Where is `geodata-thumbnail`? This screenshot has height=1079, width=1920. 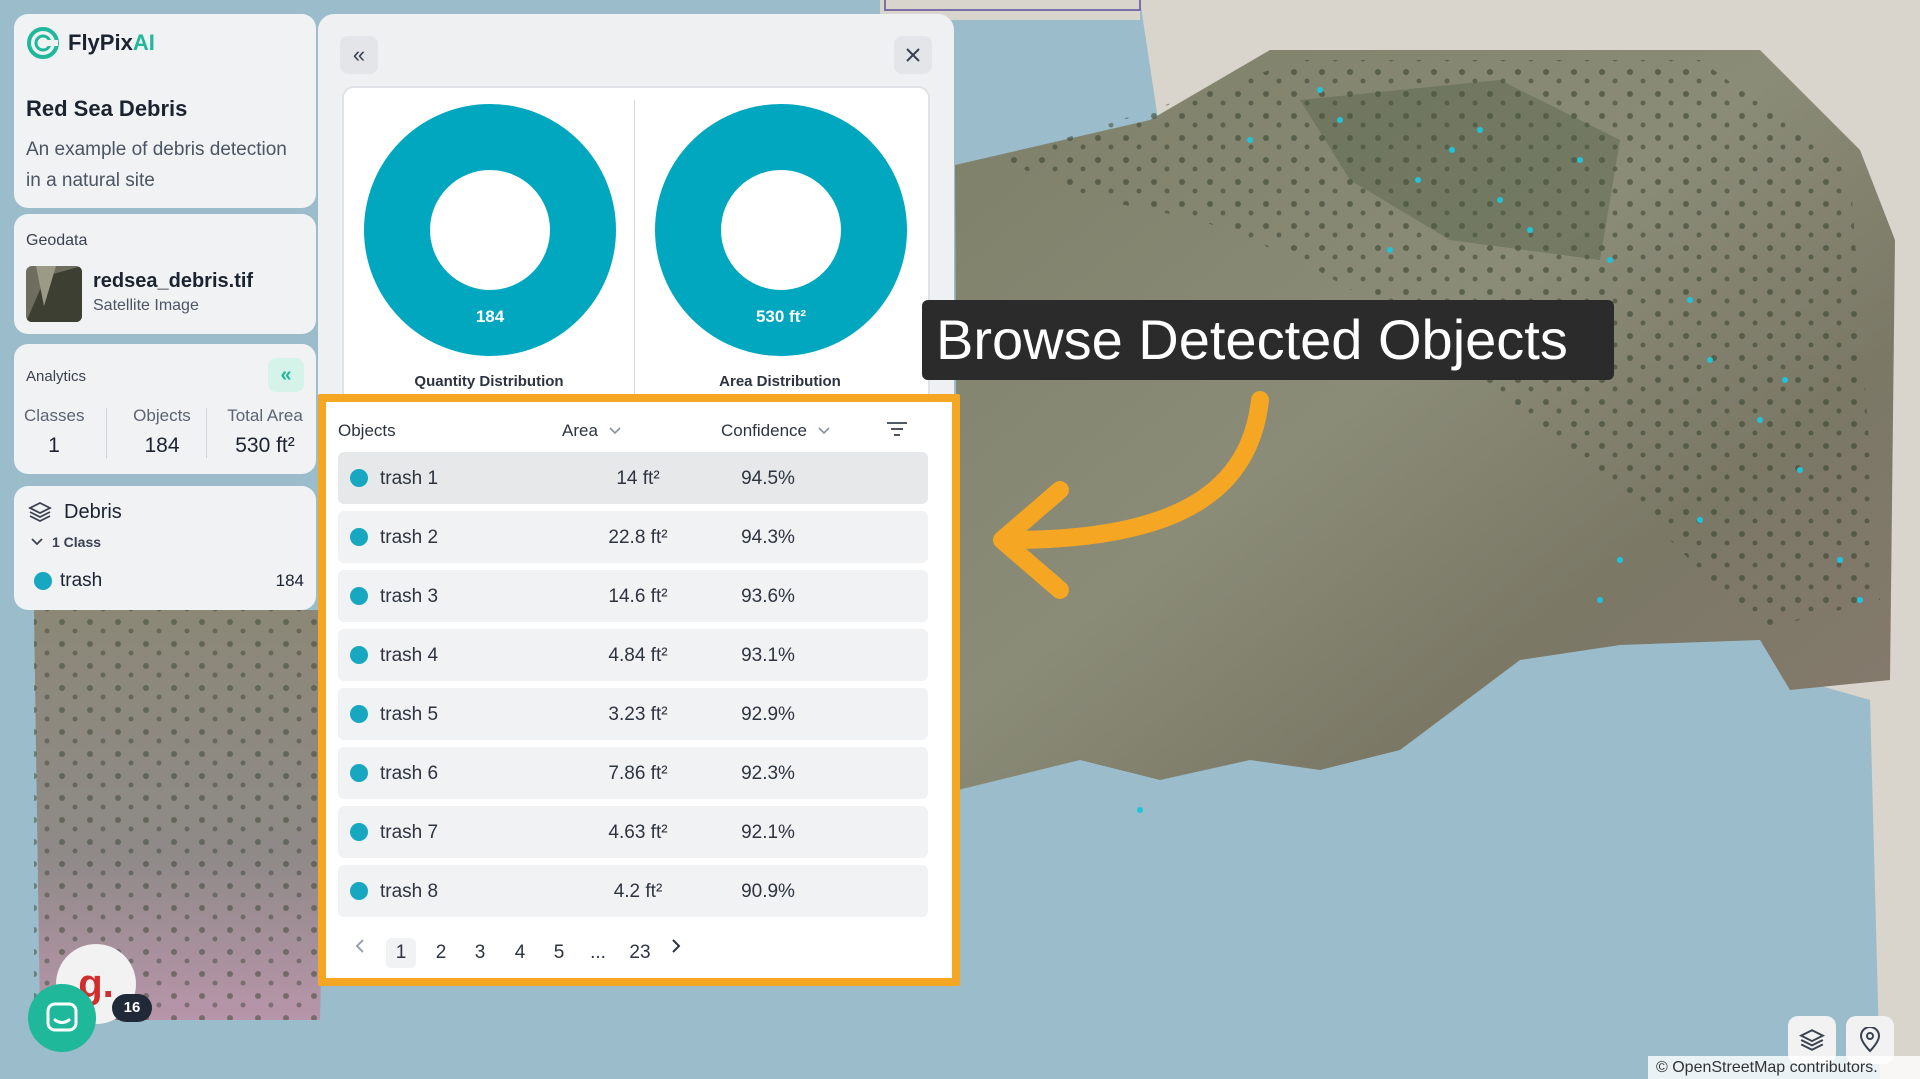
geodata-thumbnail is located at coordinates (54, 294).